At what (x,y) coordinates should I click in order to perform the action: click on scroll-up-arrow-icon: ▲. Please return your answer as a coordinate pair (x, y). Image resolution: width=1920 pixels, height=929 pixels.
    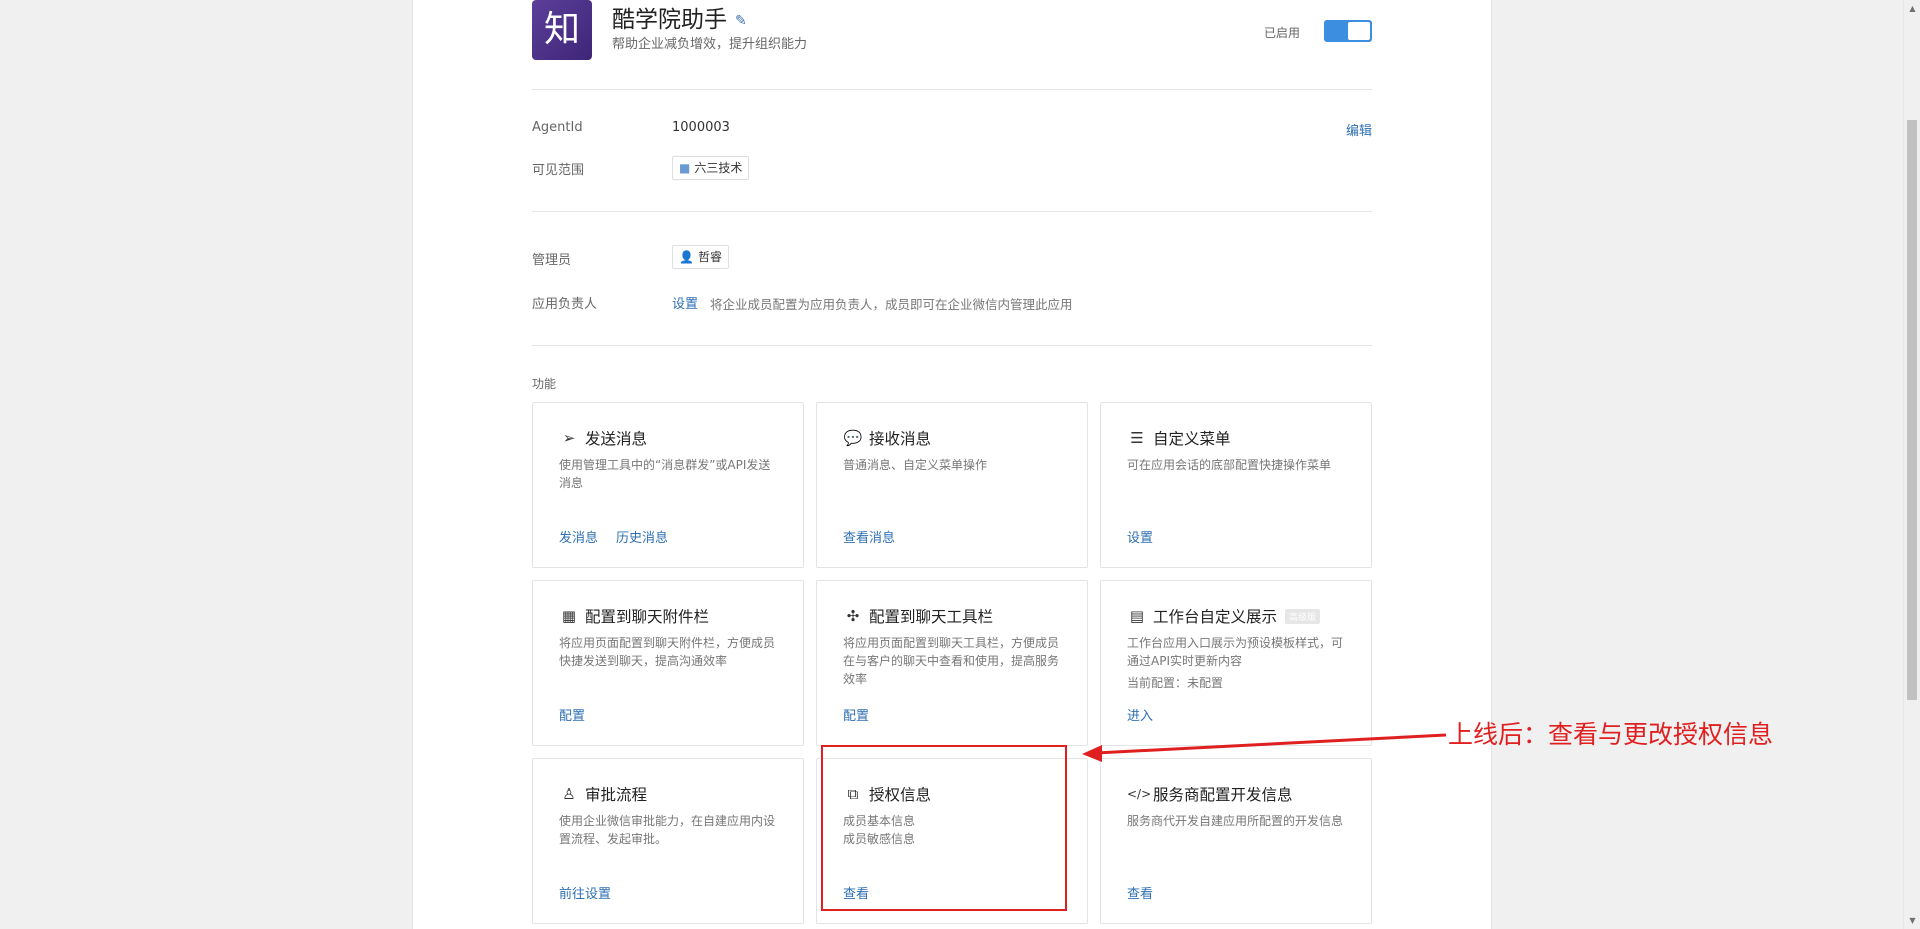
    Looking at the image, I should click on (1912, 8).